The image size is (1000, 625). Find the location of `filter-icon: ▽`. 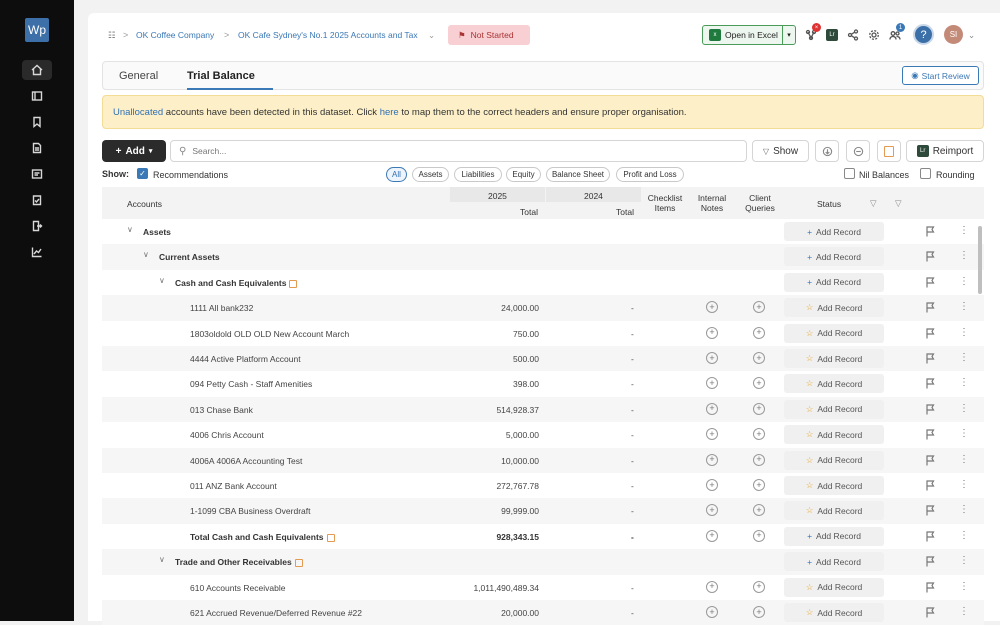

filter-icon: ▽ is located at coordinates (898, 203).